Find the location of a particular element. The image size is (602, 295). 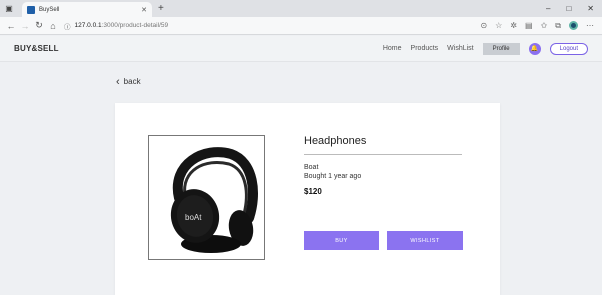

nav-wishlist: WishList is located at coordinates (460, 48).